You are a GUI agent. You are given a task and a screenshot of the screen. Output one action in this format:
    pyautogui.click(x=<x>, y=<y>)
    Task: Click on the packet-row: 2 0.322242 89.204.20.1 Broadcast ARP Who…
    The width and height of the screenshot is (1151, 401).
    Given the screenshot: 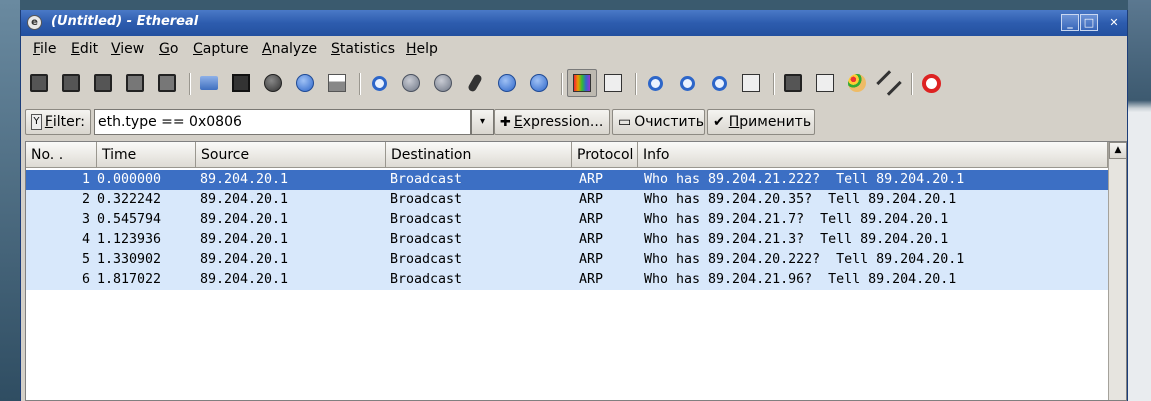 What is the action you would take?
    pyautogui.click(x=567, y=200)
    